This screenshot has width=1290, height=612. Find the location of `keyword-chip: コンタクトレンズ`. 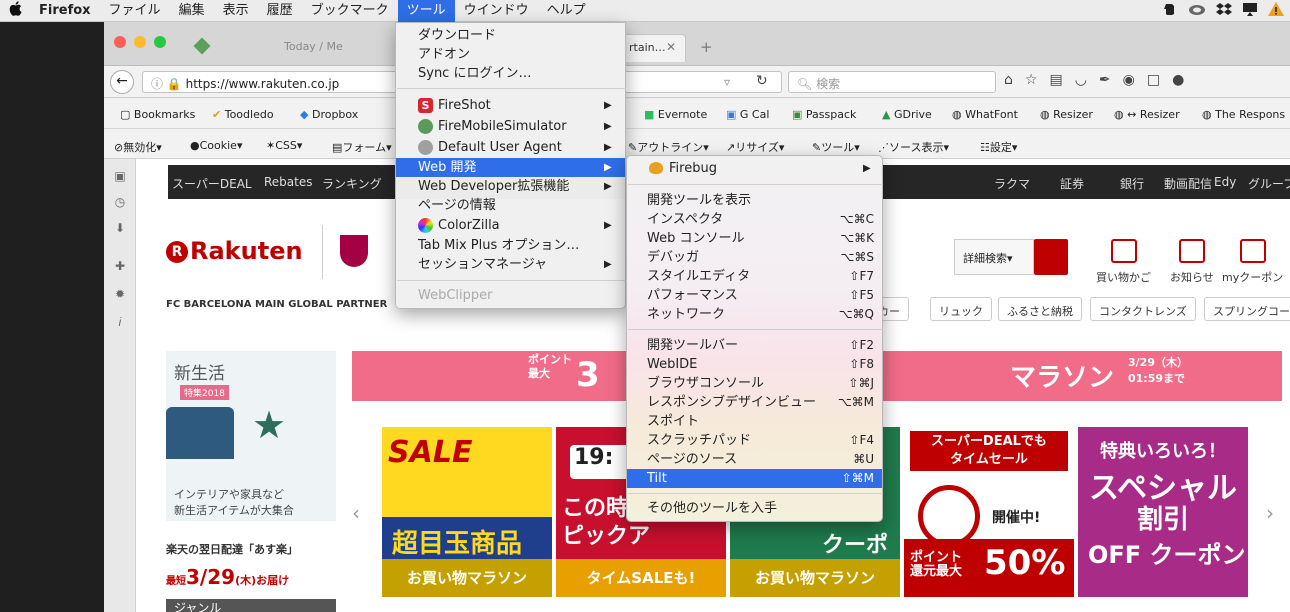

keyword-chip: コンタクトレンズ is located at coordinates (1143, 309).